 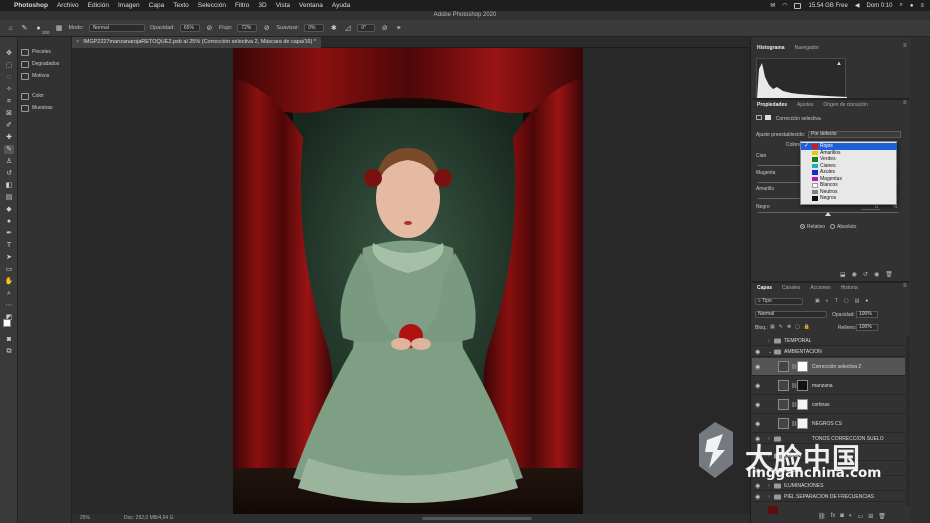 I want to click on fill-field: 100%, so click(x=867, y=327).